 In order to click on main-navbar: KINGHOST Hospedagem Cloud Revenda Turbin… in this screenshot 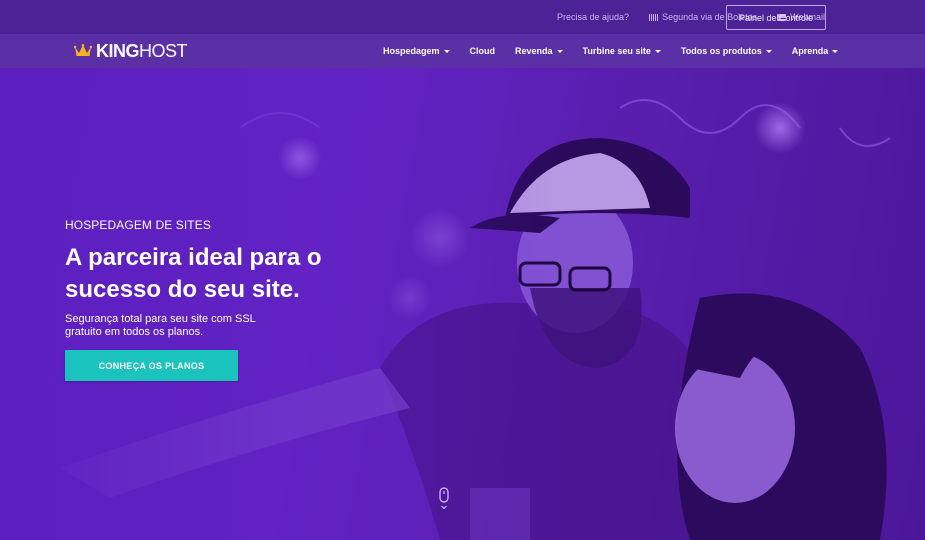, I will do `click(462, 51)`.